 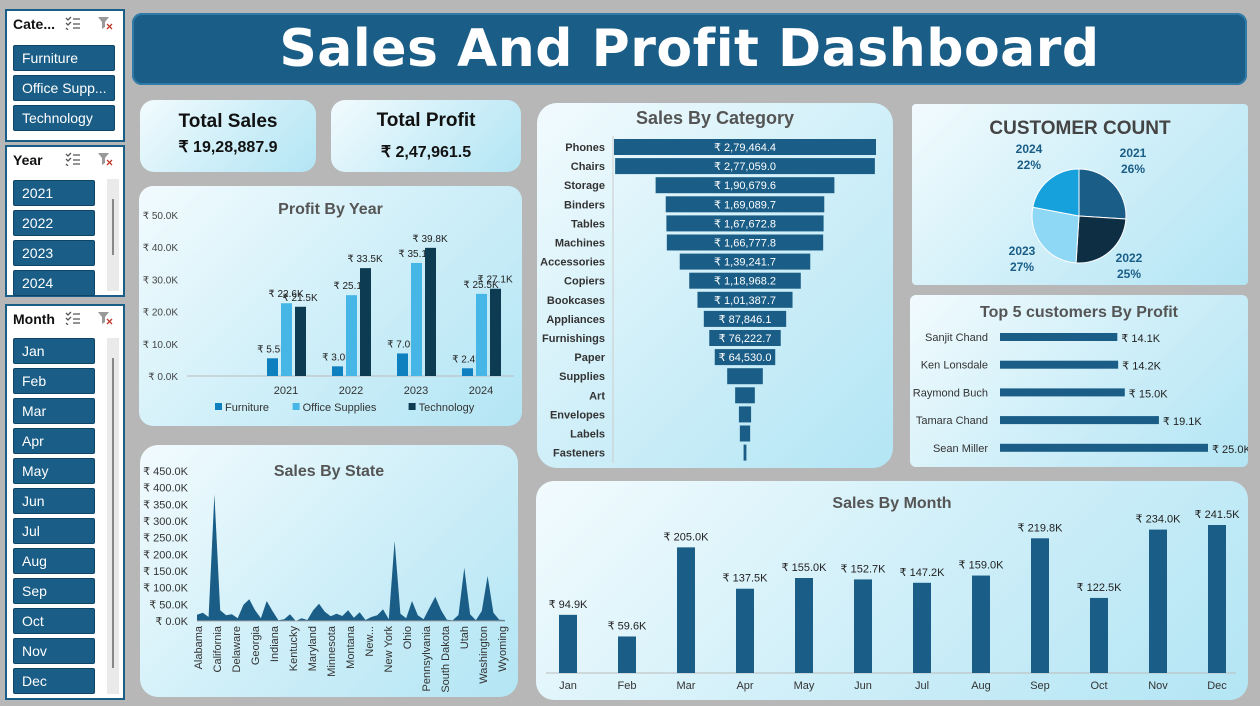 I want to click on y-tick-label: ₹ 100.0K, so click(x=166, y=589).